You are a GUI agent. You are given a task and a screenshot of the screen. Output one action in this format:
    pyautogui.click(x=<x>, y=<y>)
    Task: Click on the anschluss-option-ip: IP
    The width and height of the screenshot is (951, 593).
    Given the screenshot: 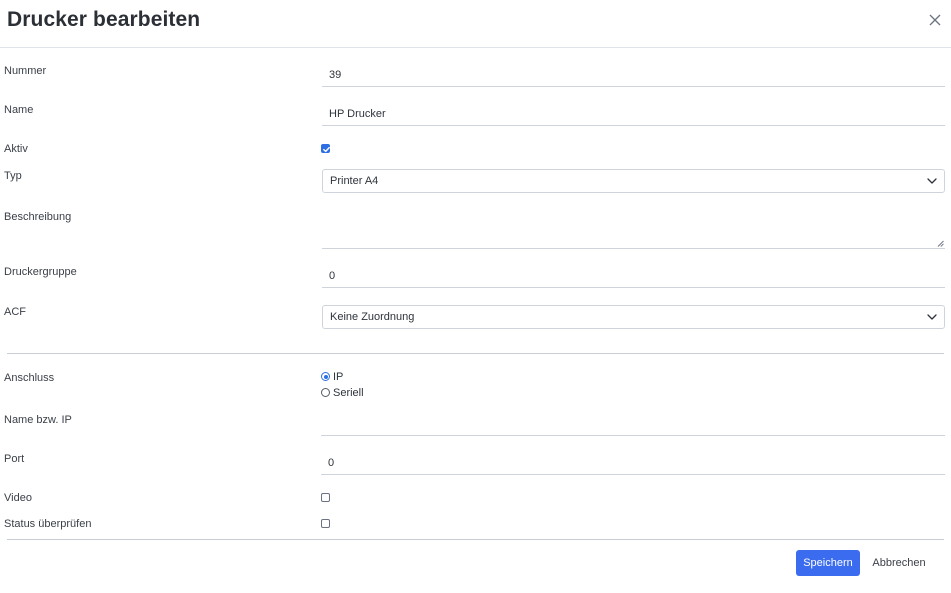 What is the action you would take?
    pyautogui.click(x=332, y=378)
    